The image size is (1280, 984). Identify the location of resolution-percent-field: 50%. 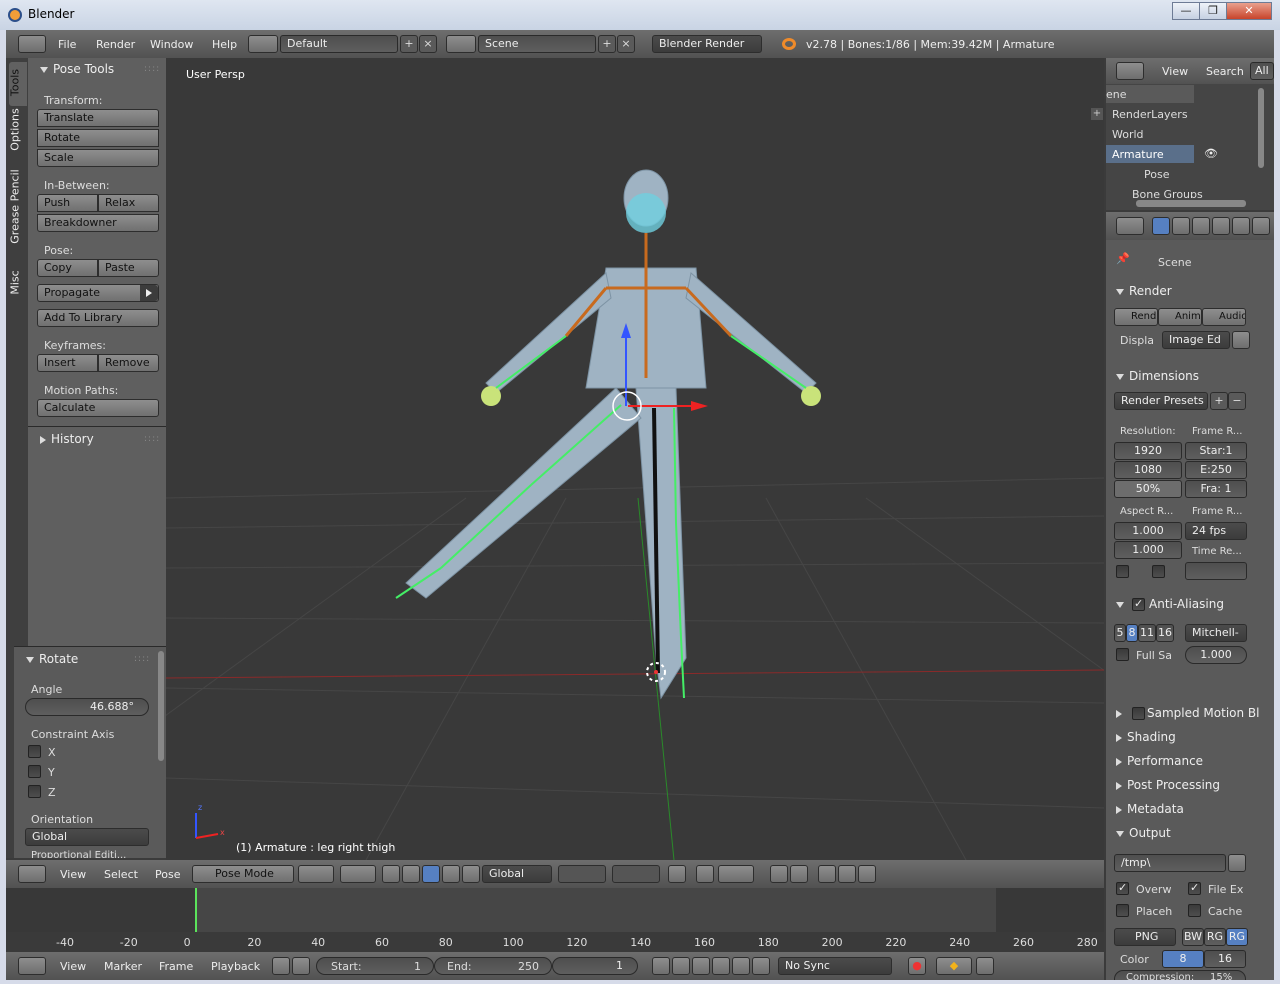
(1148, 489).